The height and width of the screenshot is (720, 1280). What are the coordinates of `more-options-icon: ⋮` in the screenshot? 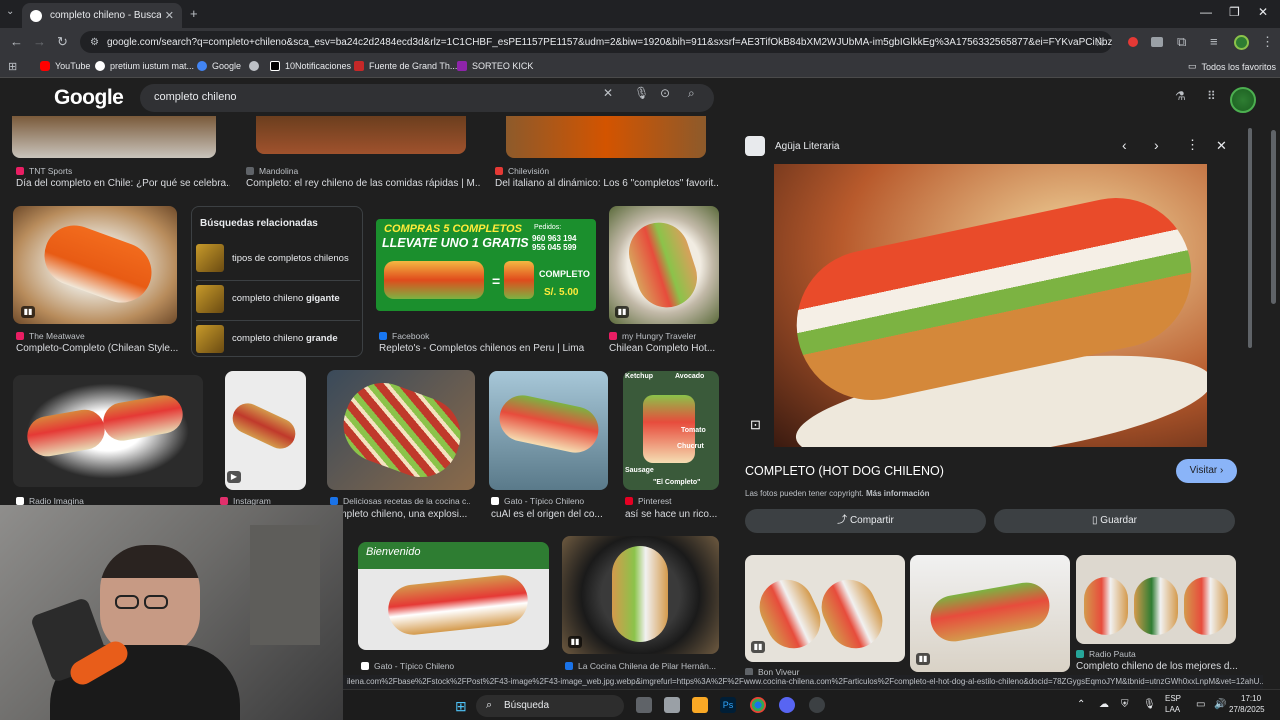 It's located at (1192, 145).